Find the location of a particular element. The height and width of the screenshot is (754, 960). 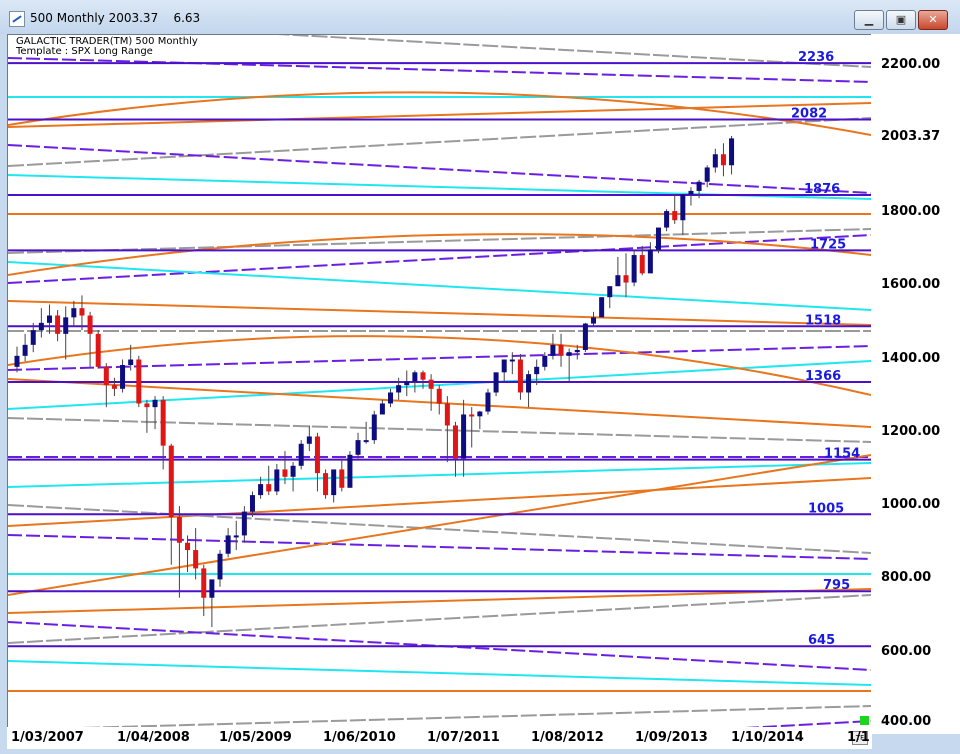

status-indicator is located at coordinates (864, 720).